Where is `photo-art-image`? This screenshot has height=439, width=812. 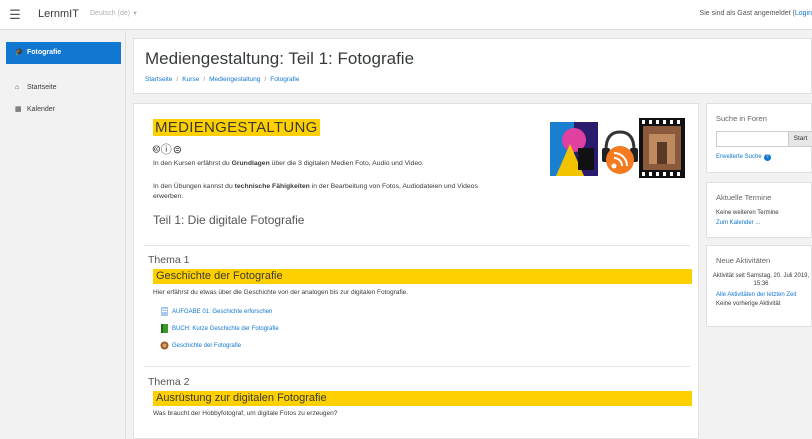 photo-art-image is located at coordinates (574, 149).